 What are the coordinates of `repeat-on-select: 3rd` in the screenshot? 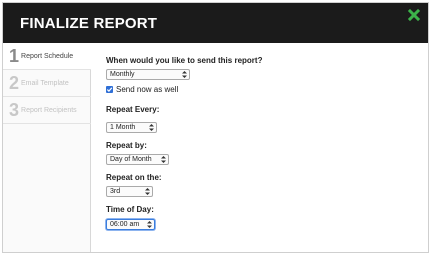 It's located at (129, 191).